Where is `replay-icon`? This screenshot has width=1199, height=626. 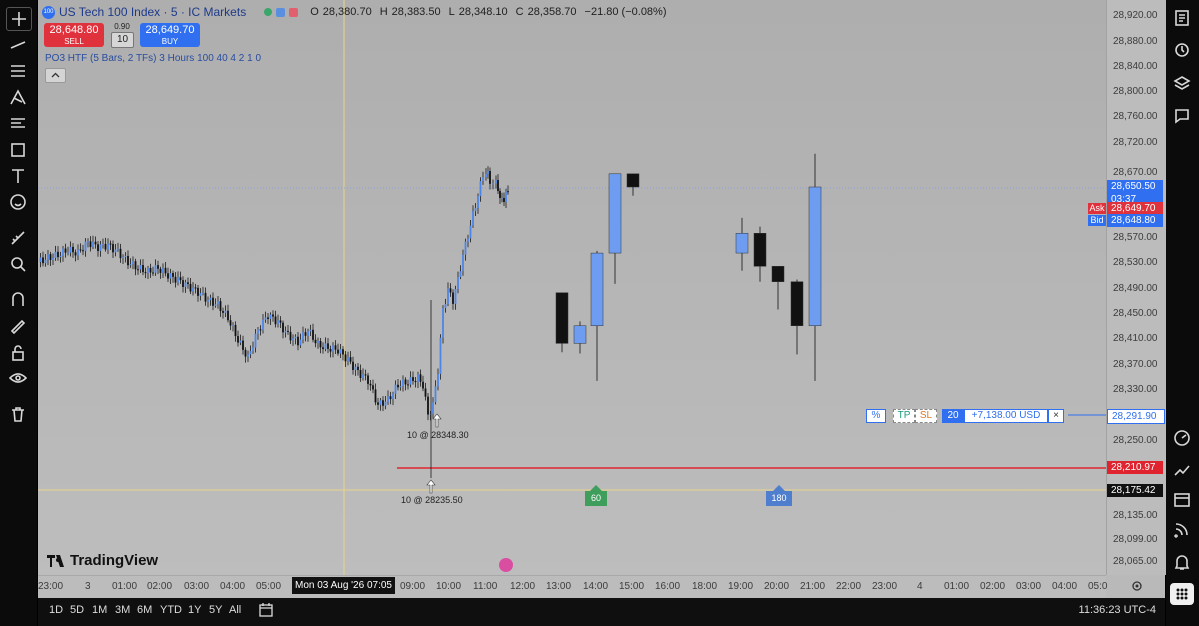
replay-icon is located at coordinates (506, 565).